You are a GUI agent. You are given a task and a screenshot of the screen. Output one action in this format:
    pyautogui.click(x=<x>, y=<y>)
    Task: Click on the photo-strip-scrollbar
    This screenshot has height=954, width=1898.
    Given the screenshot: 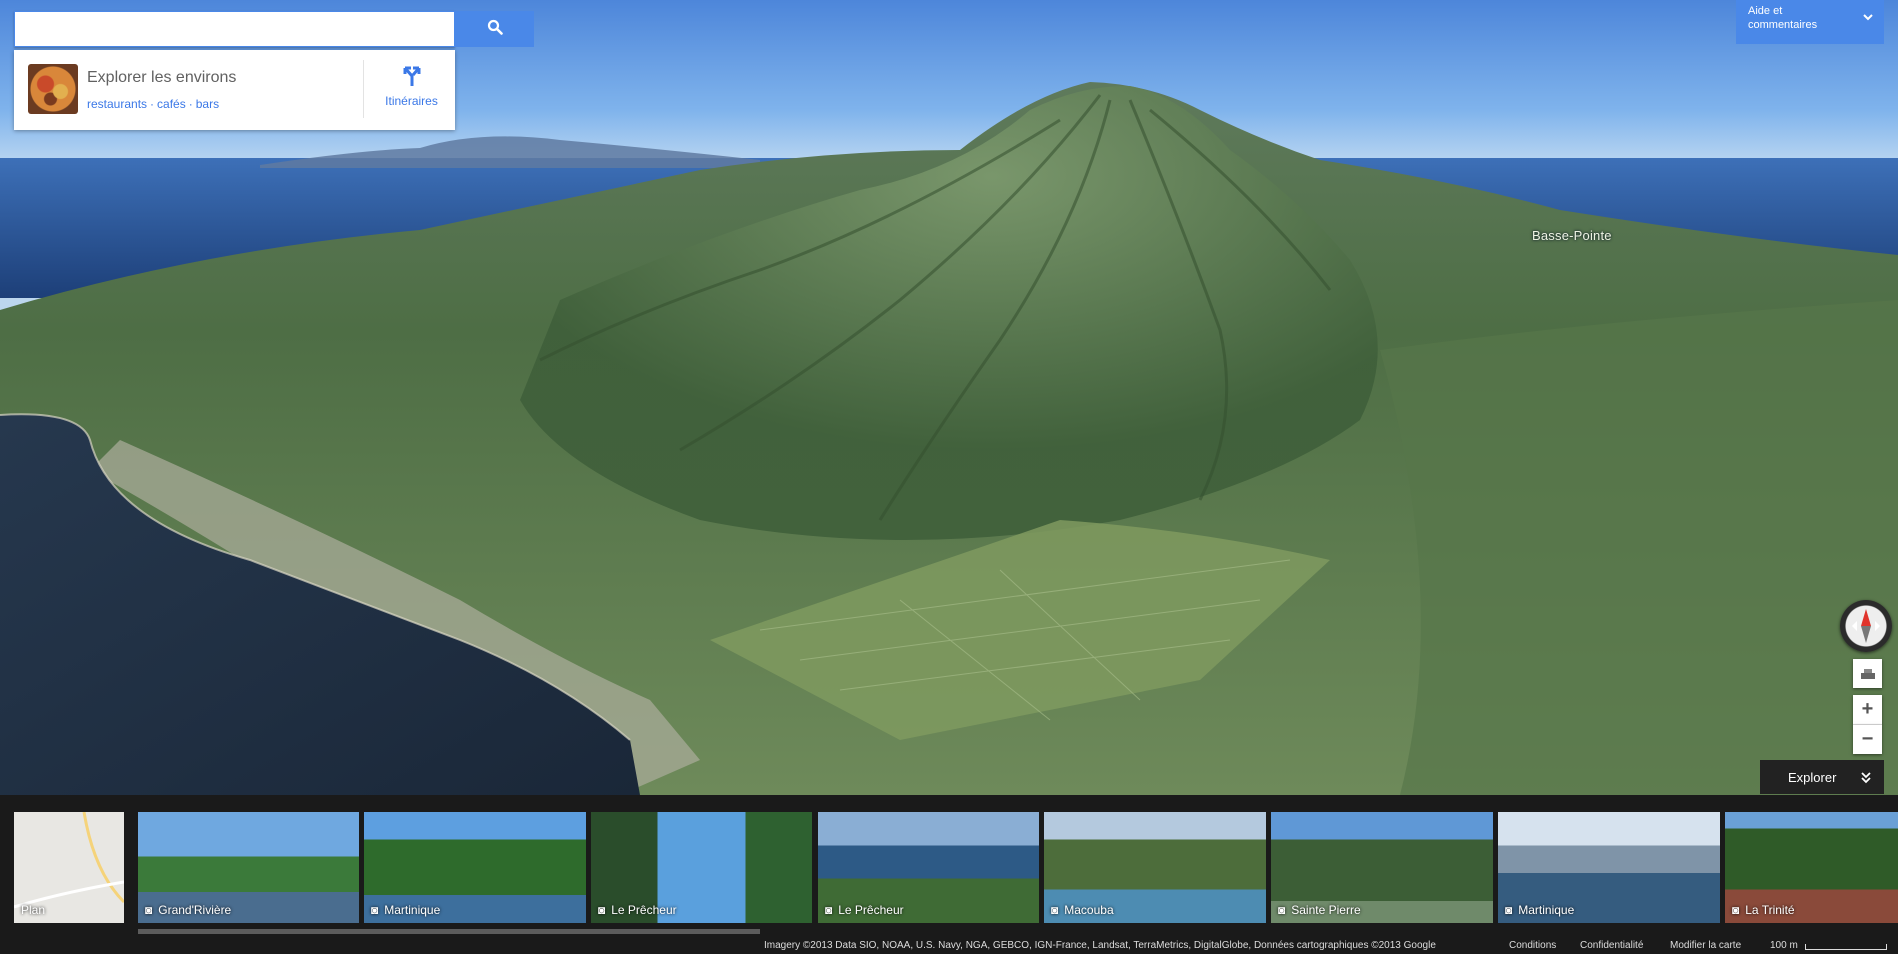 What is the action you would take?
    pyautogui.click(x=449, y=931)
    